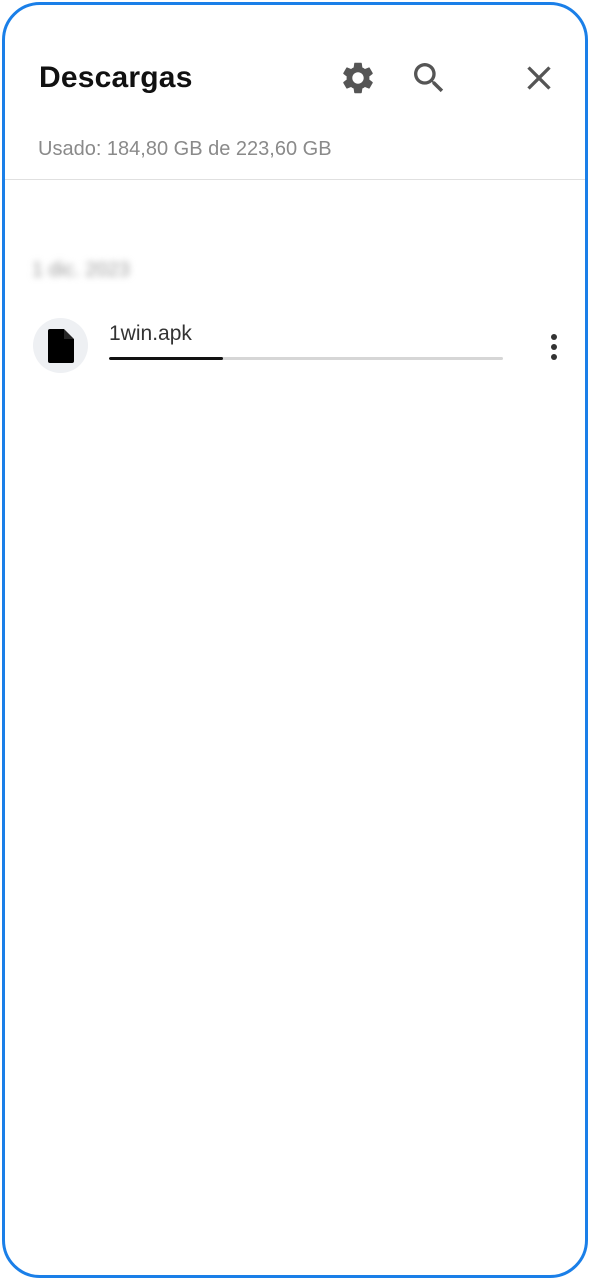  I want to click on close-button, so click(539, 78).